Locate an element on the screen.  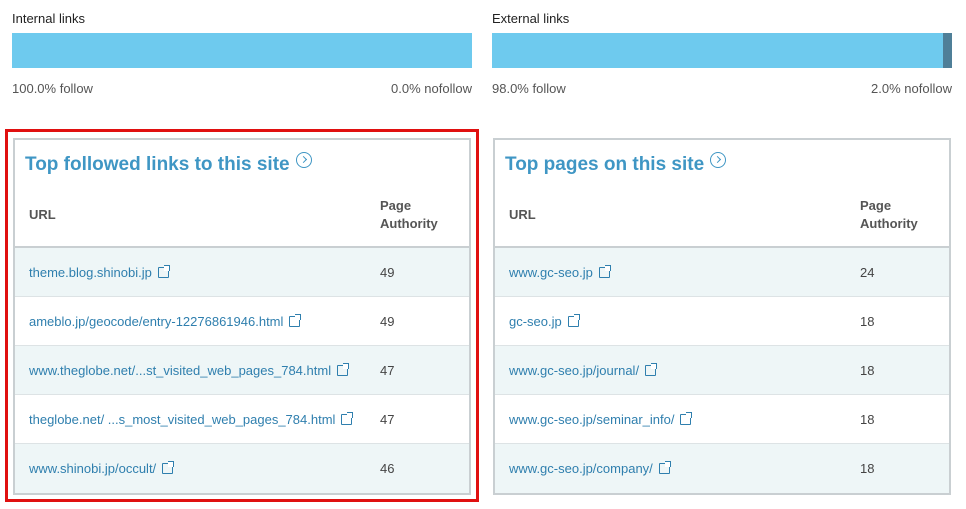
internal-follow-label: 100.0% follow is located at coordinates (52, 88).